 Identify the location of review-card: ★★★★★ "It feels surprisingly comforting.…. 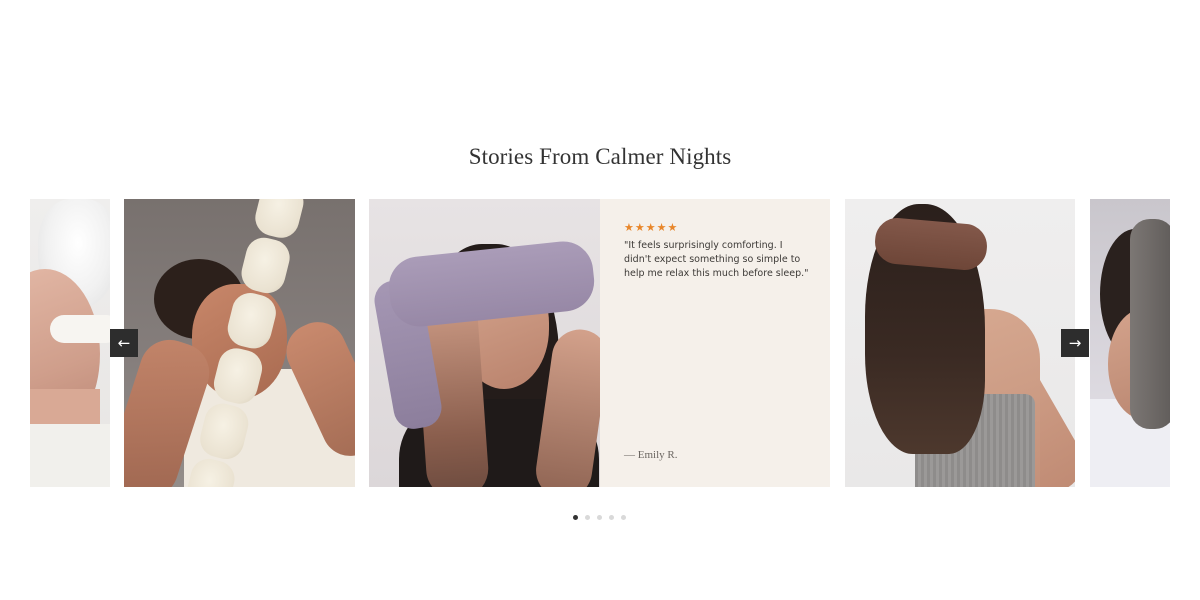
(715, 343).